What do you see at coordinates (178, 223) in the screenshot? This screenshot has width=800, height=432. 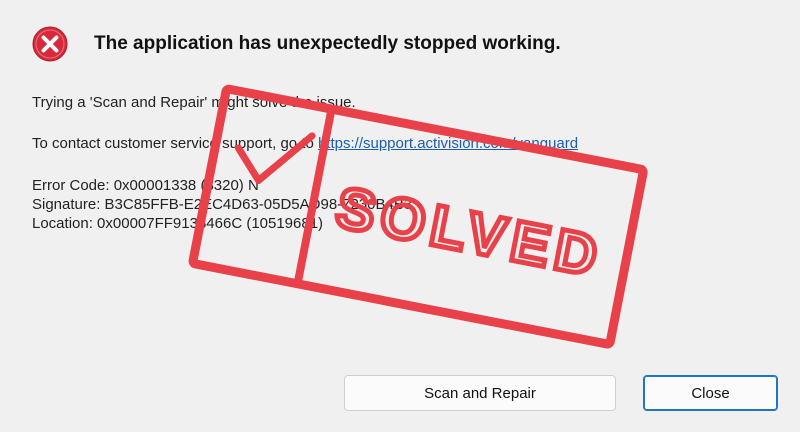 I see `error-location: Location: 0x00007FF9138466C (10519681)` at bounding box center [178, 223].